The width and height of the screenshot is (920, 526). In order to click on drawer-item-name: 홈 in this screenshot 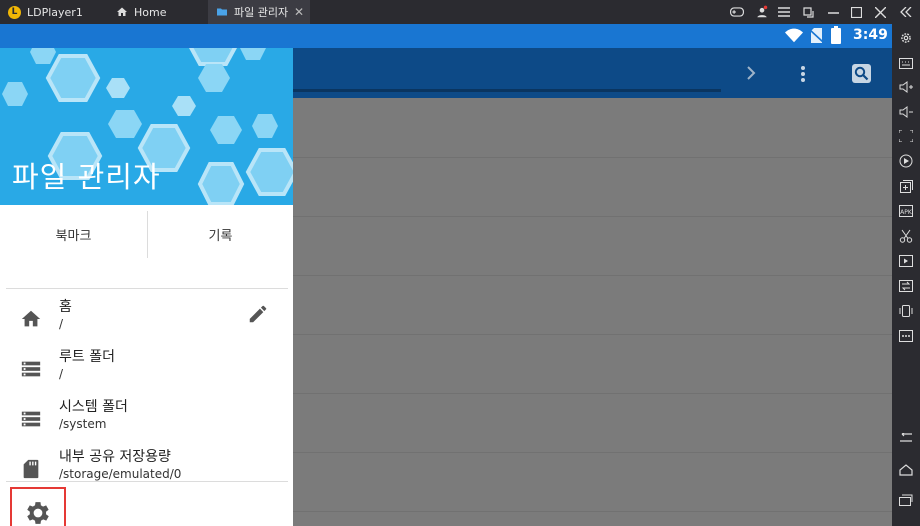, I will do `click(65, 307)`.